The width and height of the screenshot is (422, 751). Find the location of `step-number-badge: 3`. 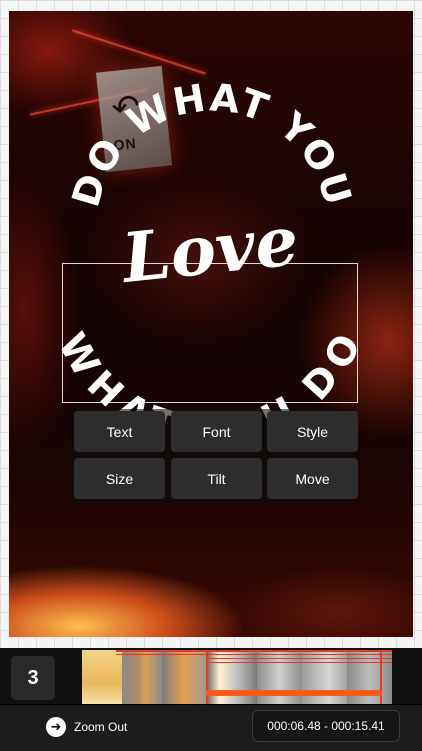

step-number-badge: 3 is located at coordinates (33, 678).